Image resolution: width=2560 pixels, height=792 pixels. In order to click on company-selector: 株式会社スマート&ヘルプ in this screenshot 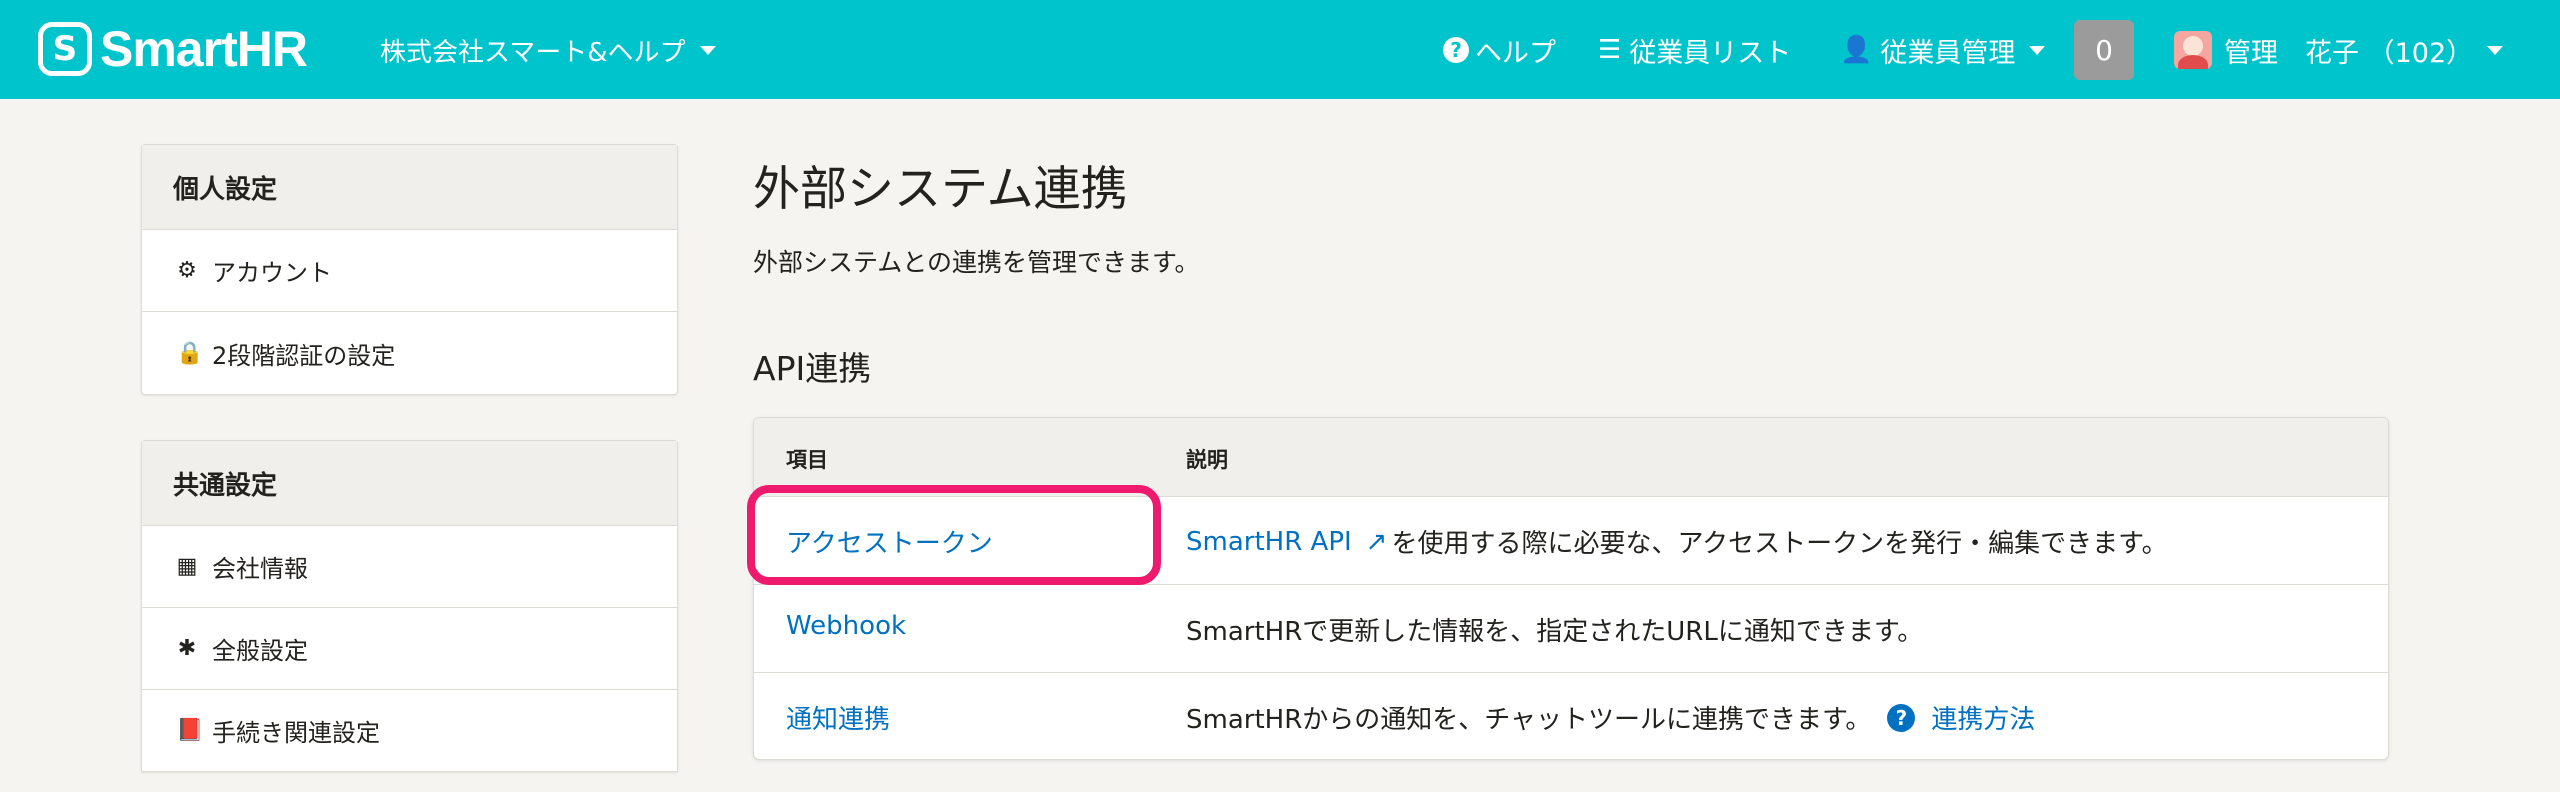, I will do `click(548, 50)`.